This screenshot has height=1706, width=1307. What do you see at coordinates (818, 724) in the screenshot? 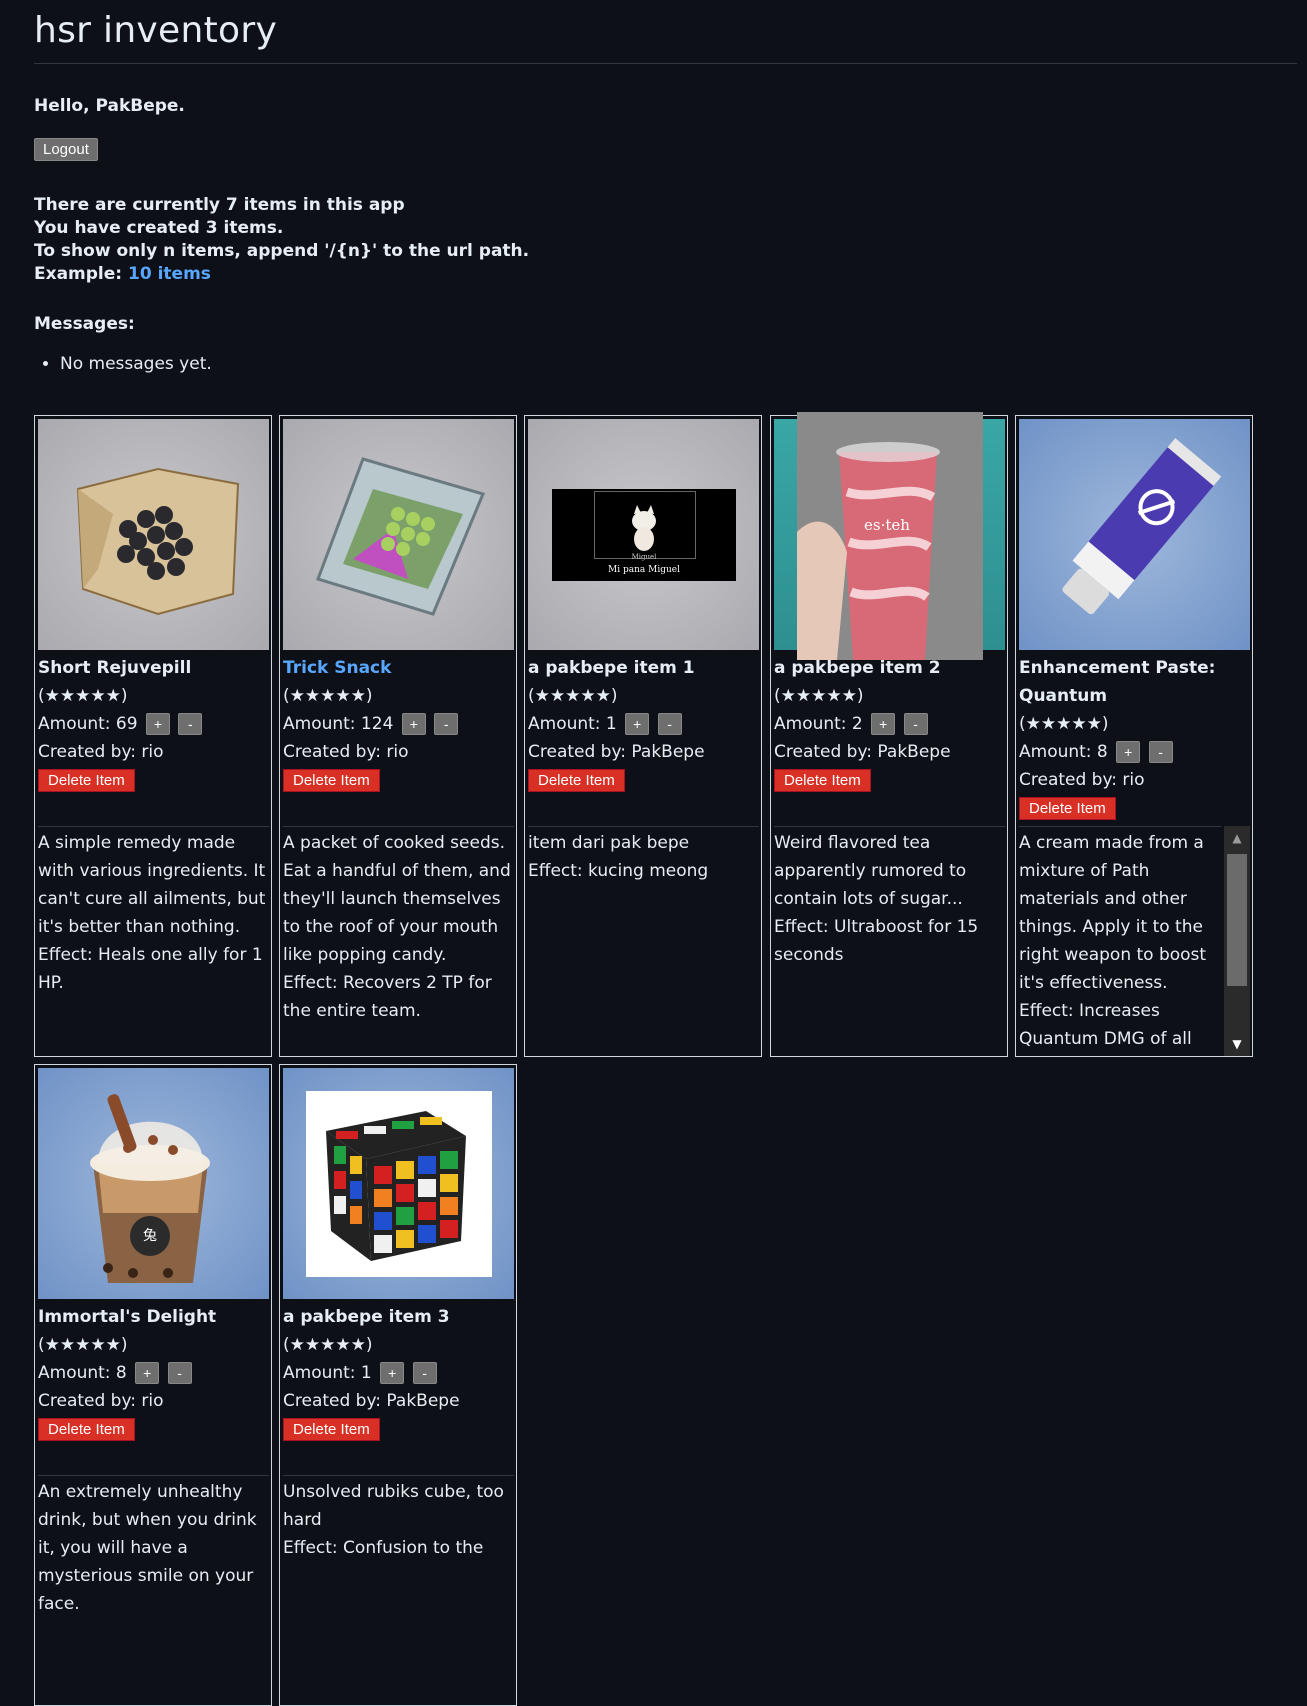
I see `item-amount: Amount: 2` at bounding box center [818, 724].